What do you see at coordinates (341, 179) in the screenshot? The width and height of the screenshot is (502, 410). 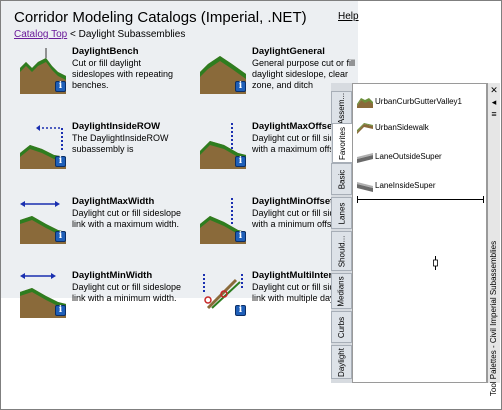 I see `tab-basic: Basic` at bounding box center [341, 179].